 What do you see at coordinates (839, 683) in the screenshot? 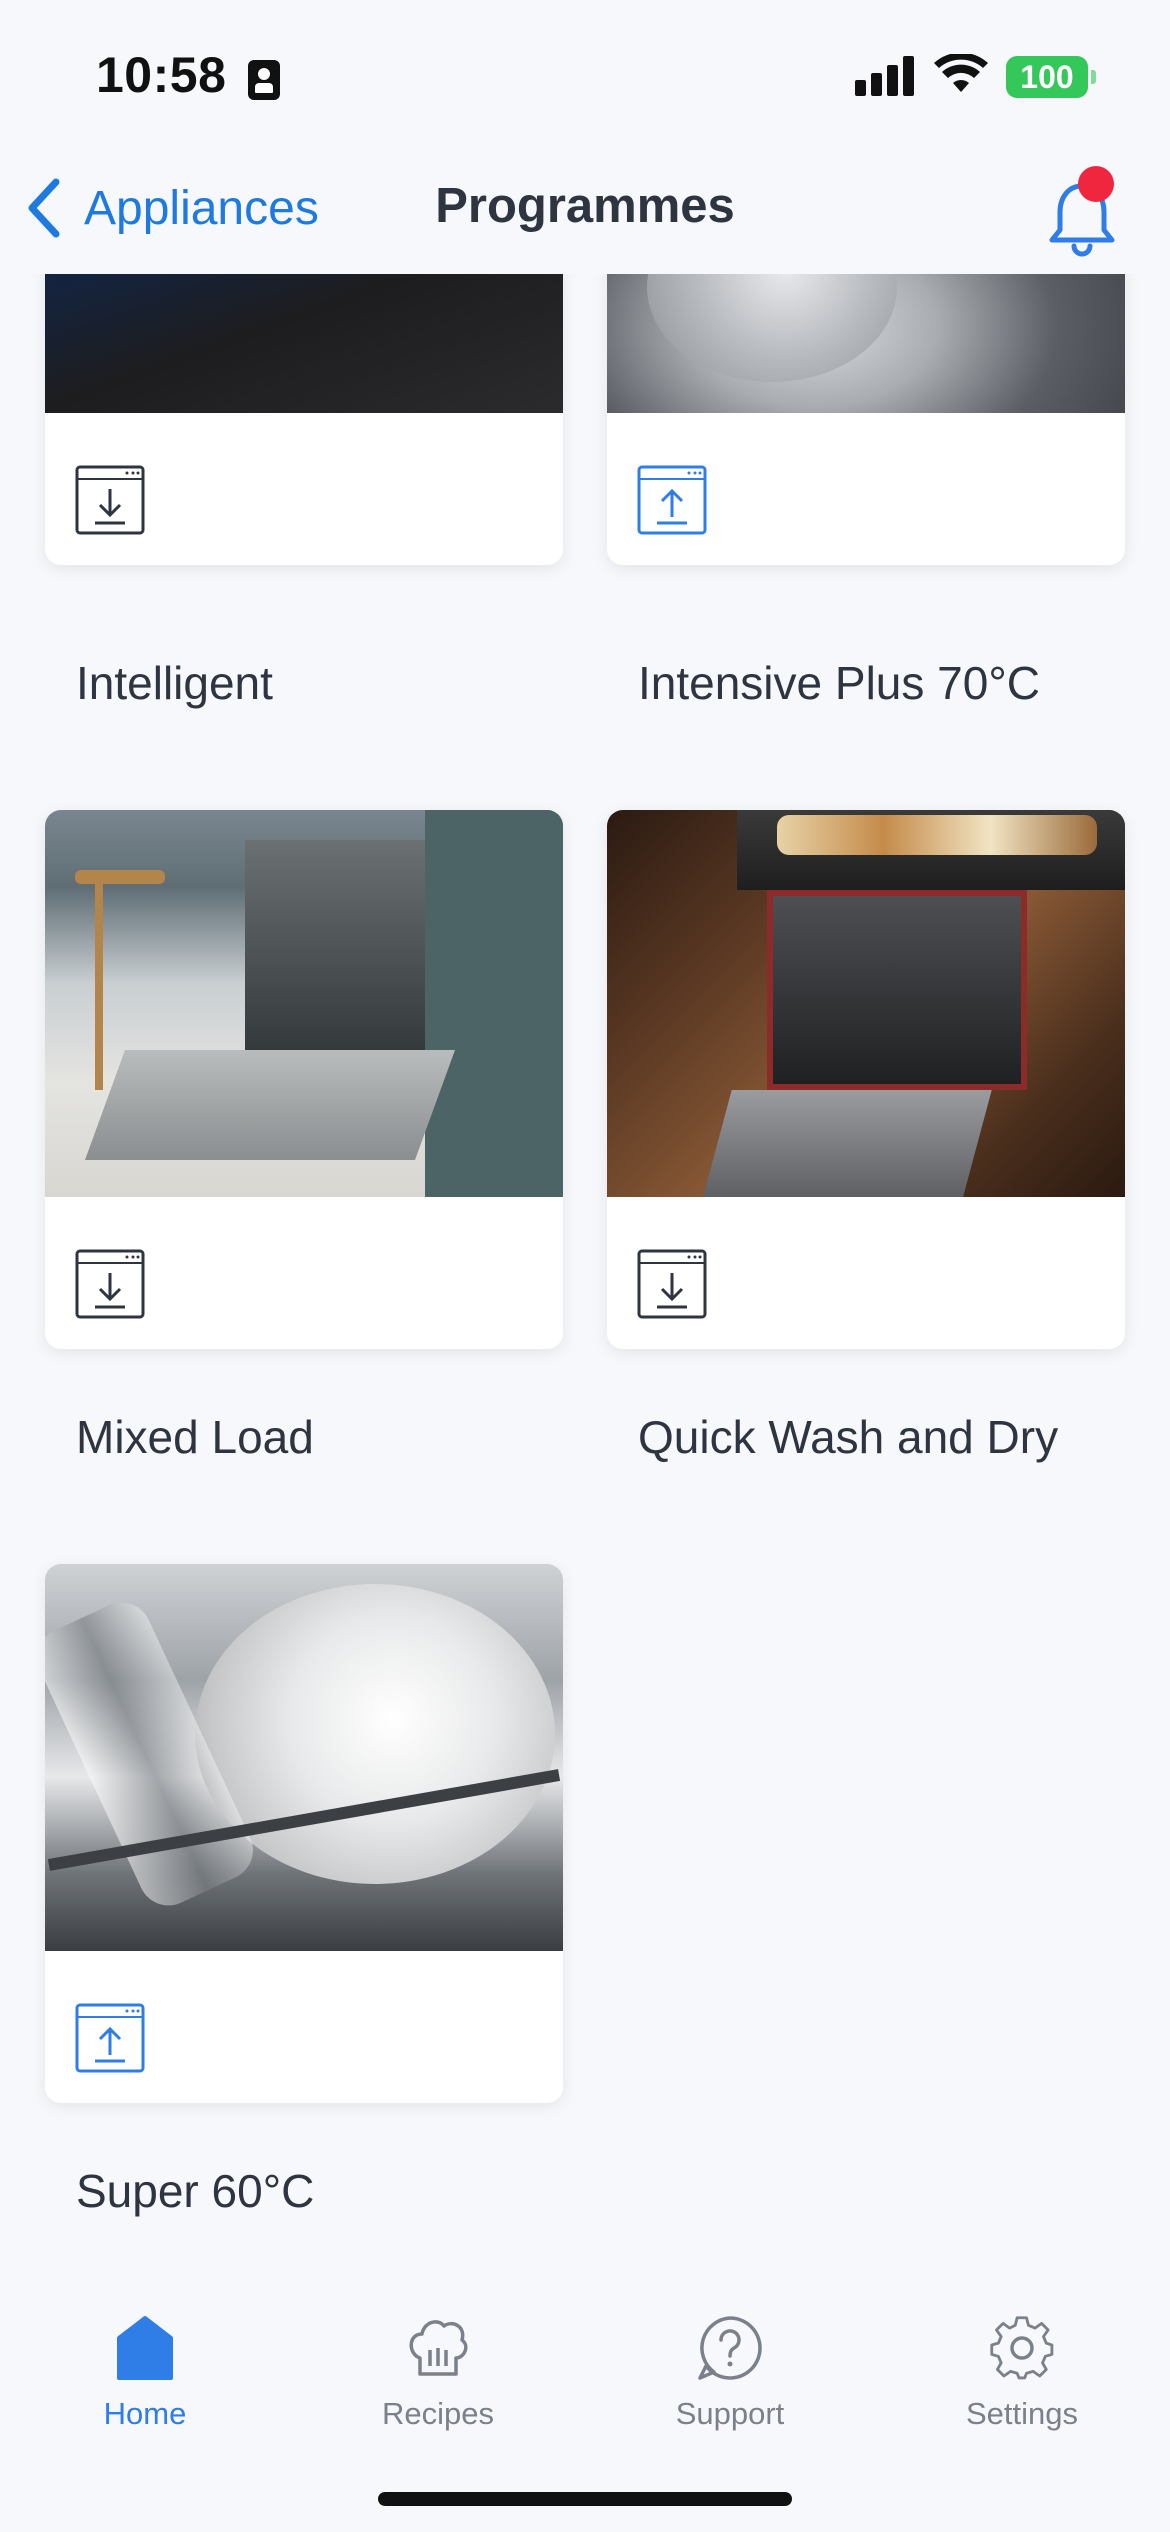
I see `programme-label: Intensive Plus 70°C` at bounding box center [839, 683].